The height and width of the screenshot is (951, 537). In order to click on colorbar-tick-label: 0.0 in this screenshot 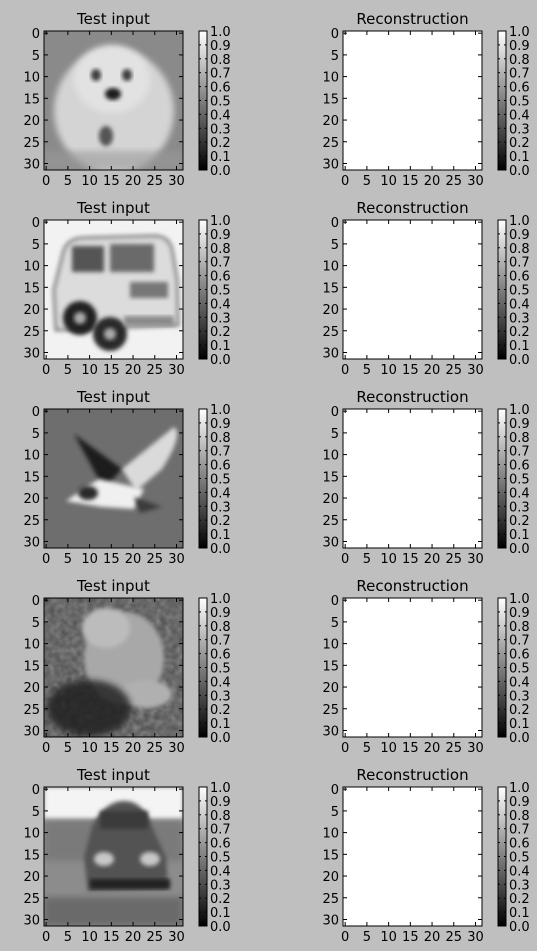, I will do `click(519, 927)`.